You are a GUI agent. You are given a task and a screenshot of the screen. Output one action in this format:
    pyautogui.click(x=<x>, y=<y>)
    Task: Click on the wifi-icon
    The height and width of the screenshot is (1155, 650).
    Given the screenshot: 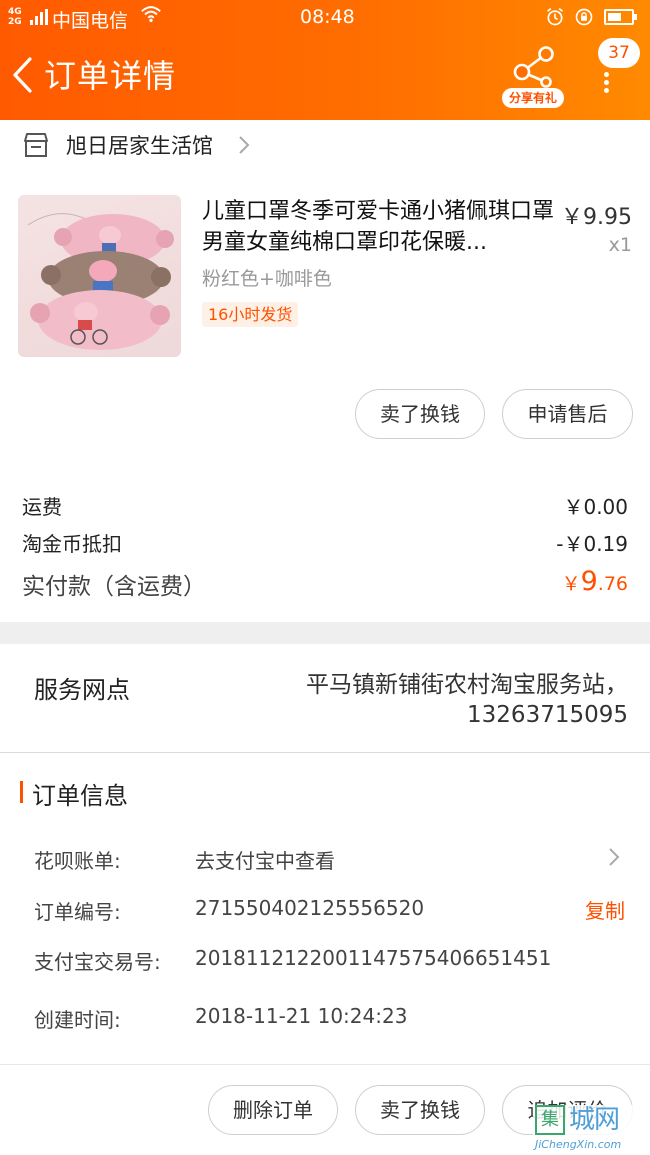 What is the action you would take?
    pyautogui.click(x=151, y=14)
    